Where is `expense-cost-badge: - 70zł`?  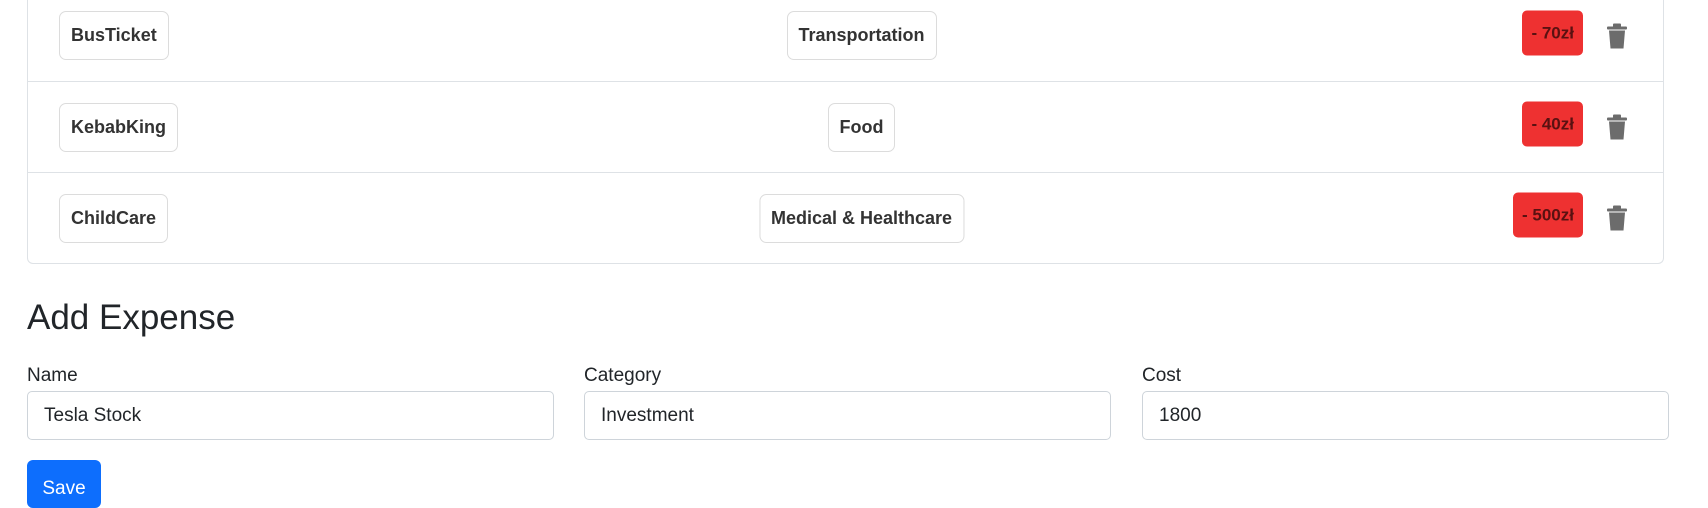
expense-cost-badge: - 70zł is located at coordinates (1552, 32).